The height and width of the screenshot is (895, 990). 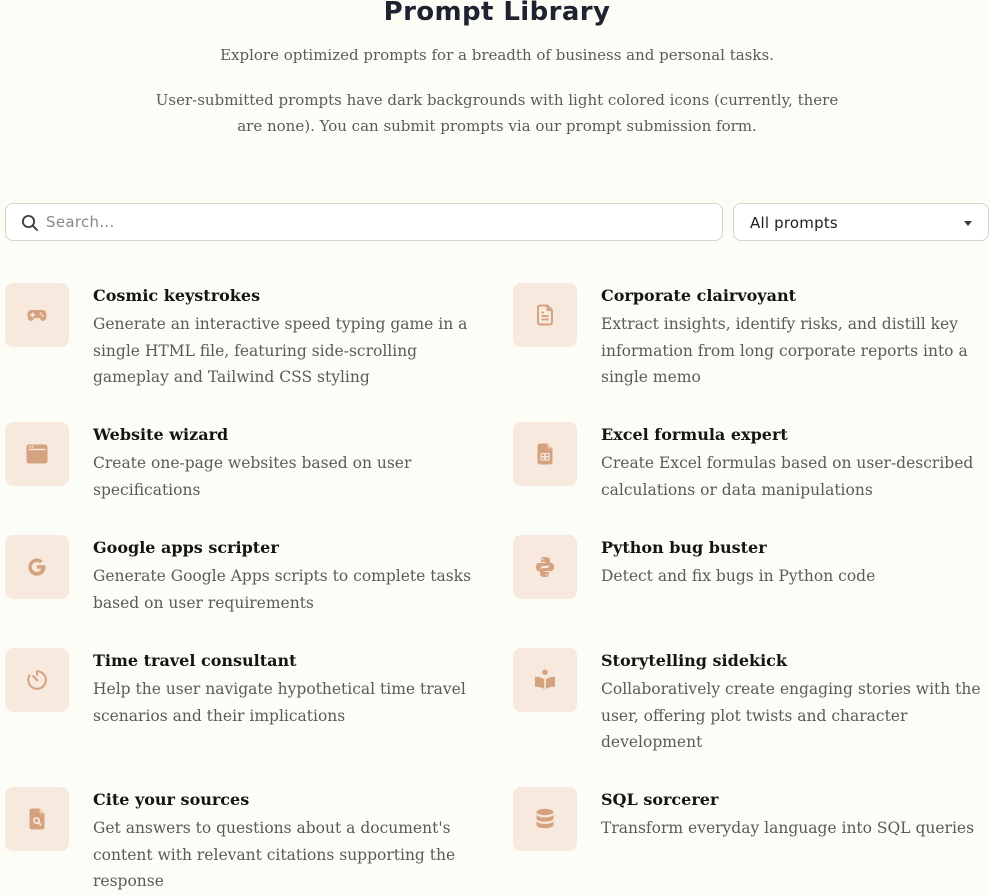 I want to click on google-icon, so click(x=37, y=567).